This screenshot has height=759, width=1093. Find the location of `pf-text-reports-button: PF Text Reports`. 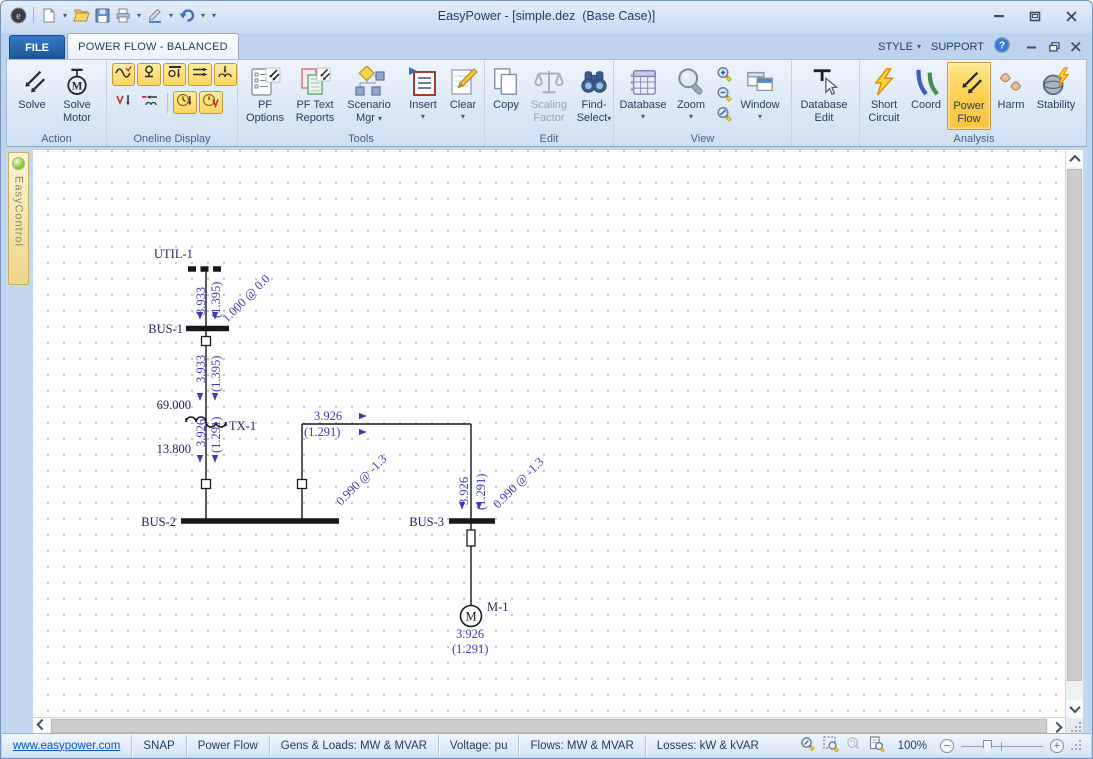

pf-text-reports-button: PF Text Reports is located at coordinates (315, 96).